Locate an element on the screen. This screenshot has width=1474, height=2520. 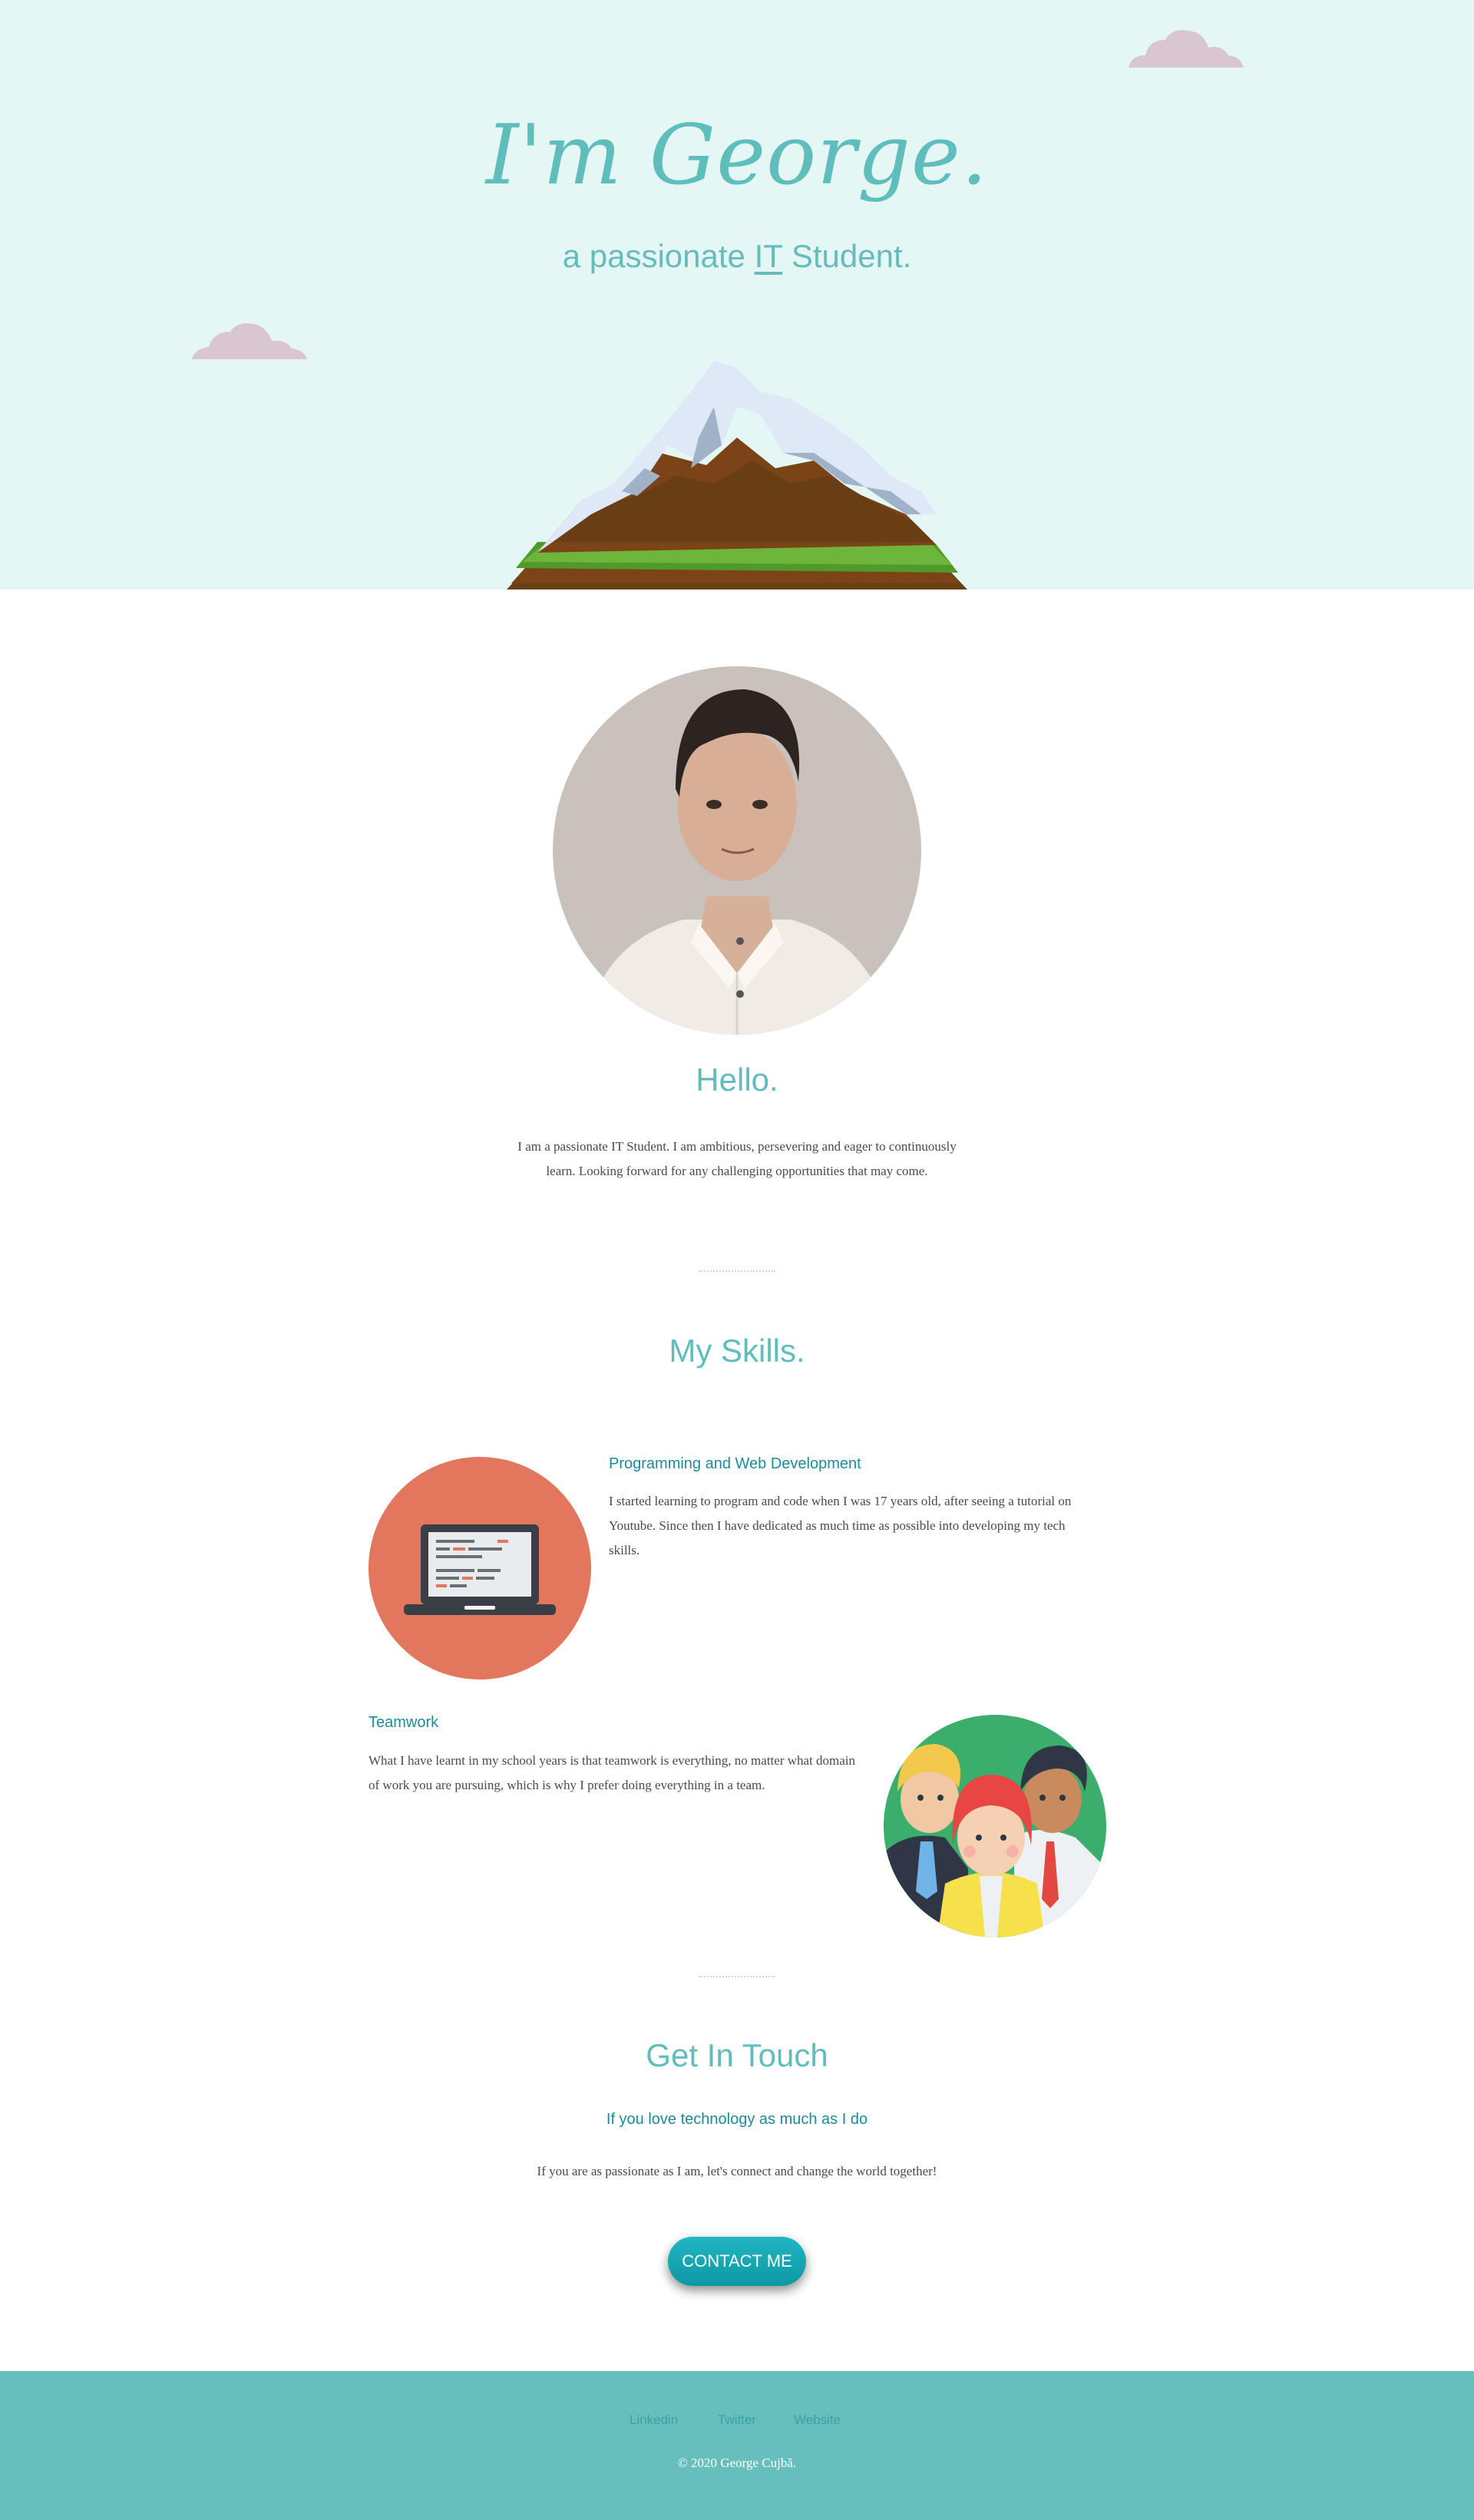
mountain-illustration is located at coordinates (737, 475).